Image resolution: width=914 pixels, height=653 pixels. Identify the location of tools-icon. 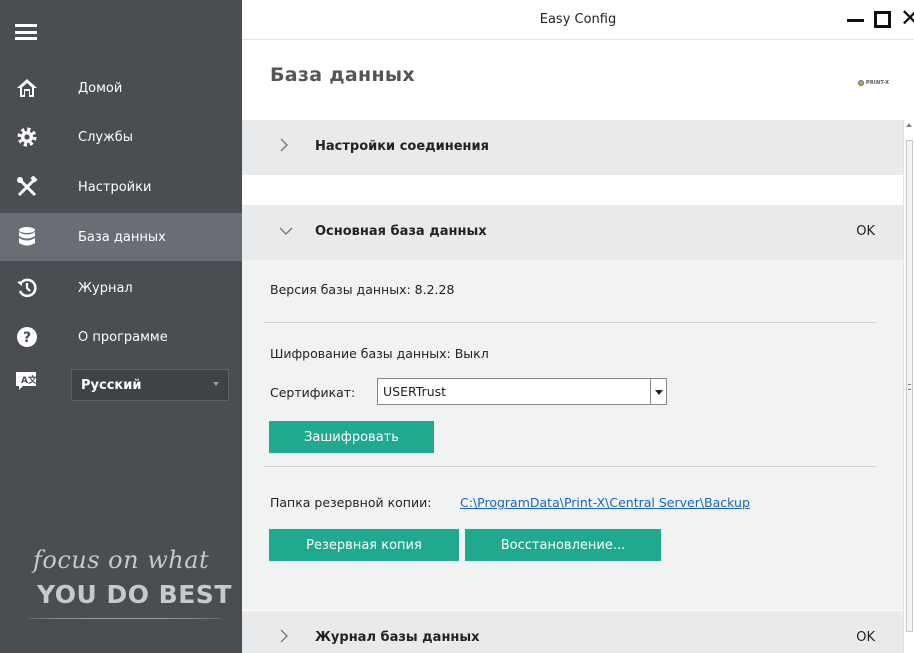
(27, 187).